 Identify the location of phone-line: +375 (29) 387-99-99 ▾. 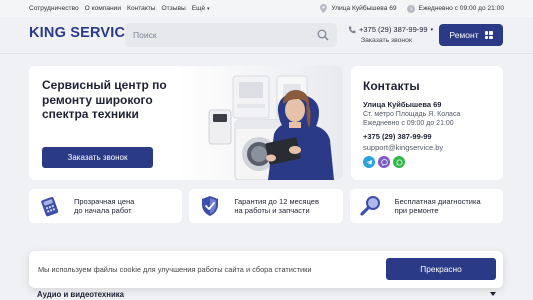
(390, 29).